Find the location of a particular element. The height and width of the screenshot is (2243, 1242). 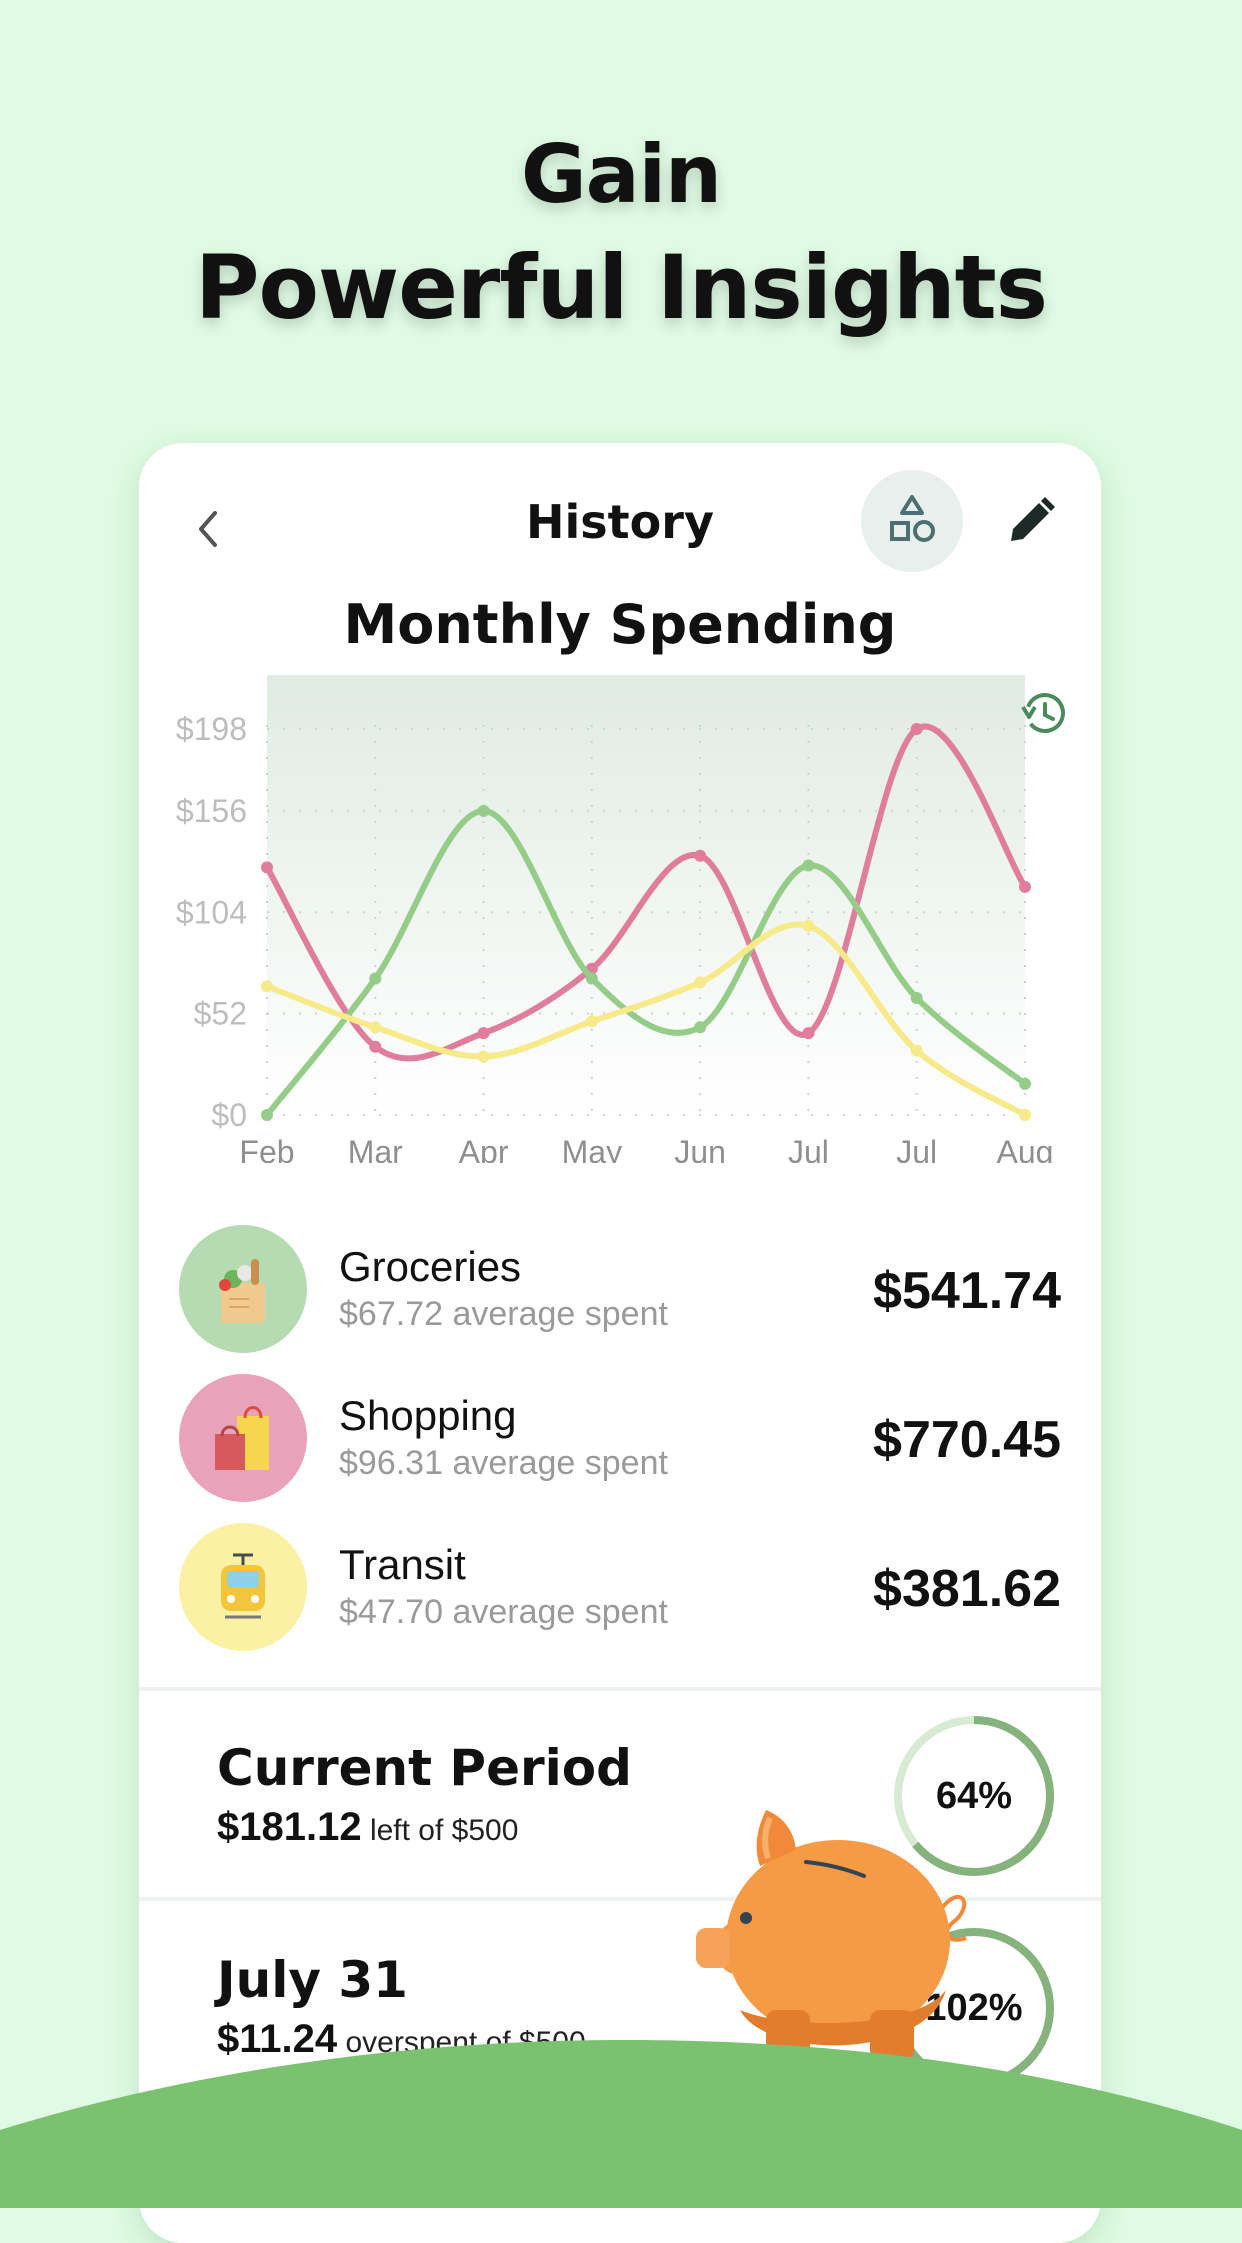

category-row-shopping: Shopping $96.31 average spent $770.45 is located at coordinates (620, 1439).